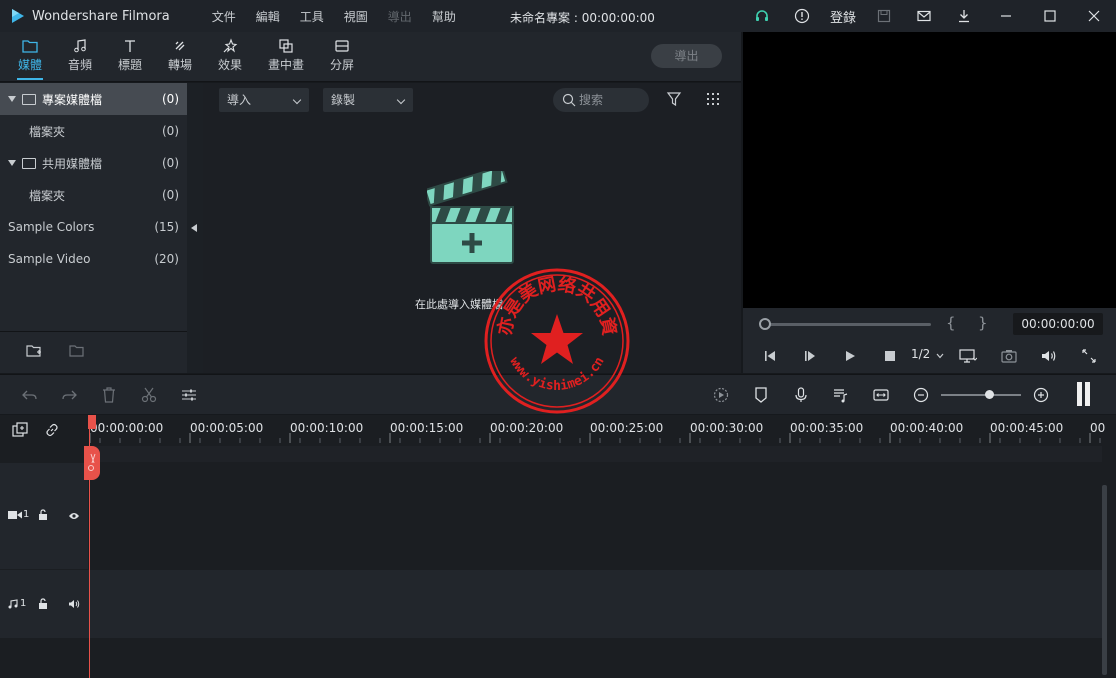  What do you see at coordinates (929, 170) in the screenshot?
I see `preview-screen` at bounding box center [929, 170].